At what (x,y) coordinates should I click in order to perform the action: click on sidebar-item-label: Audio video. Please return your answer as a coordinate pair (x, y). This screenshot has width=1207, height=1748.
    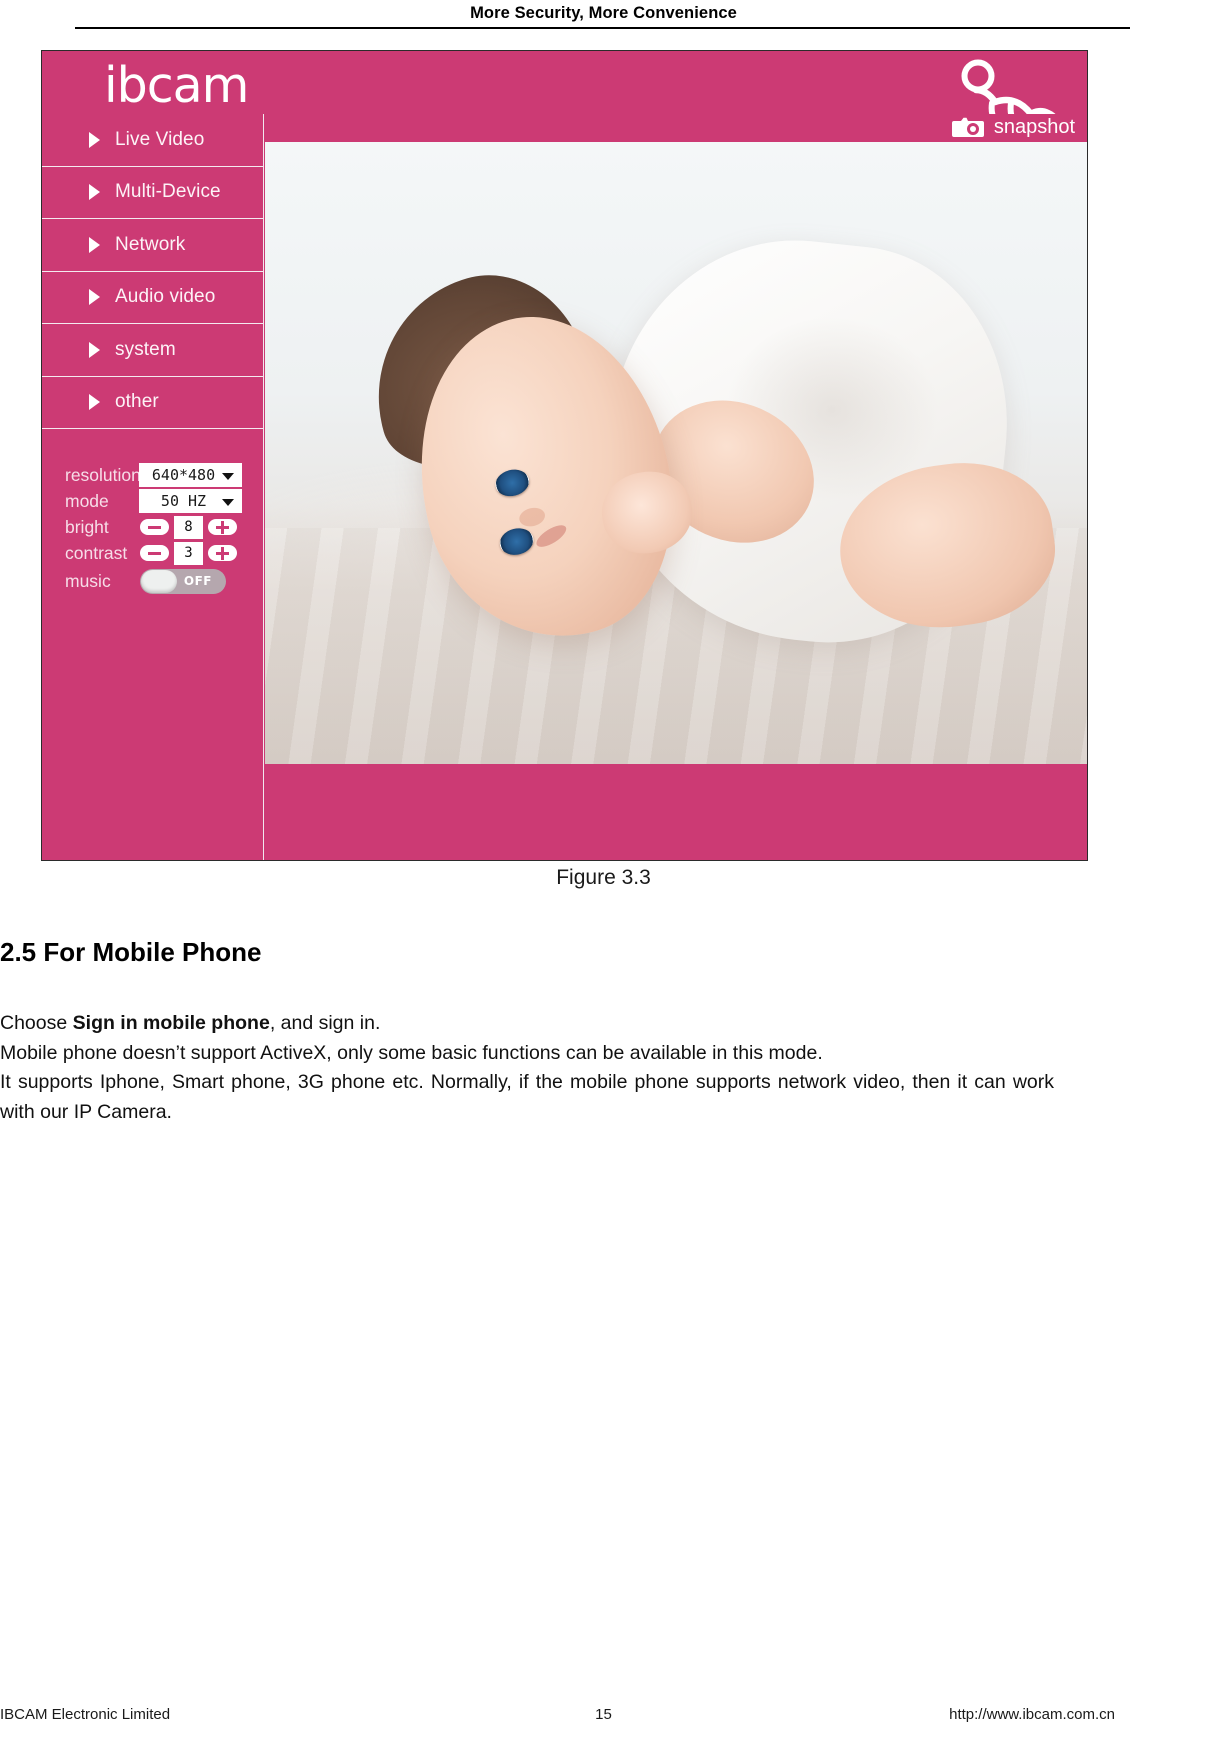
    Looking at the image, I should click on (165, 297).